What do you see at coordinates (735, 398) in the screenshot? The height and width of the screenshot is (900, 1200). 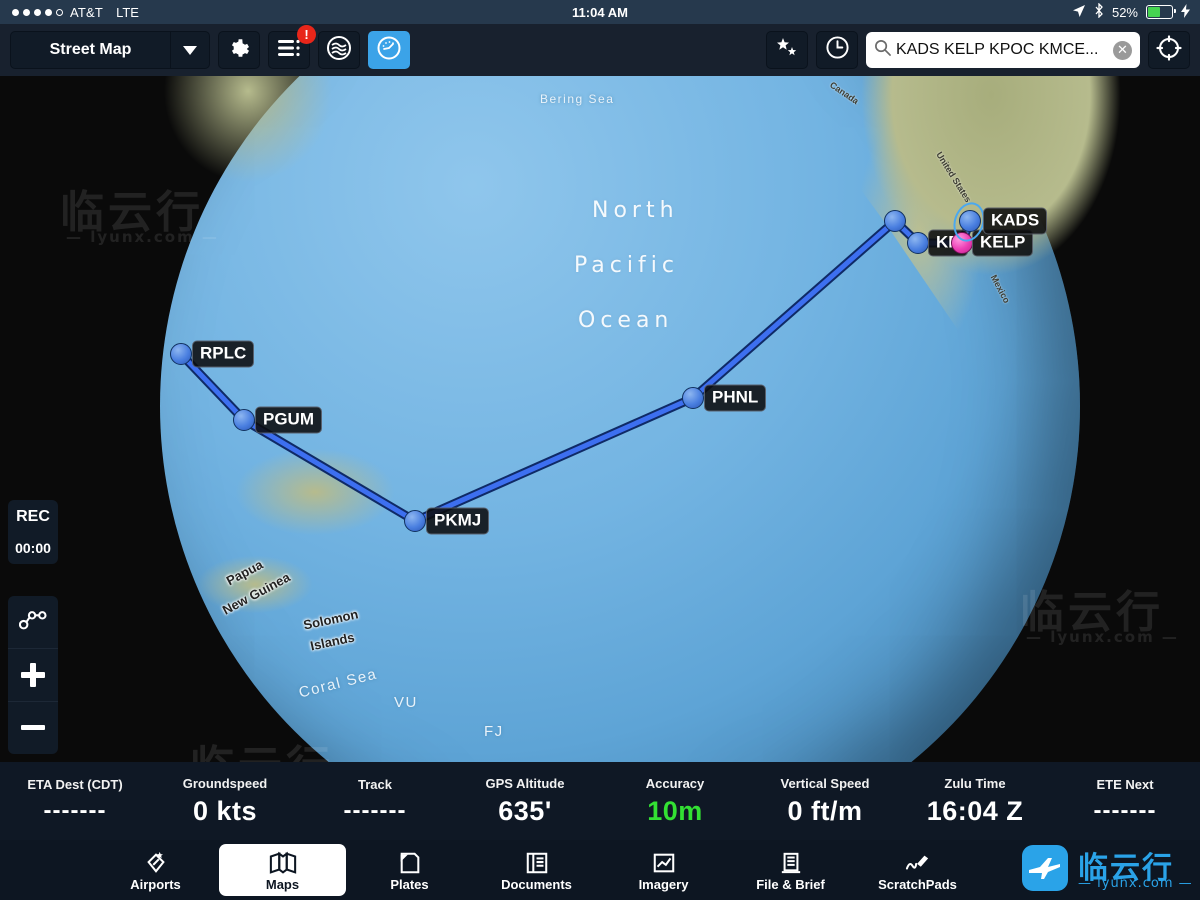 I see `waypoint-label: PHNL` at bounding box center [735, 398].